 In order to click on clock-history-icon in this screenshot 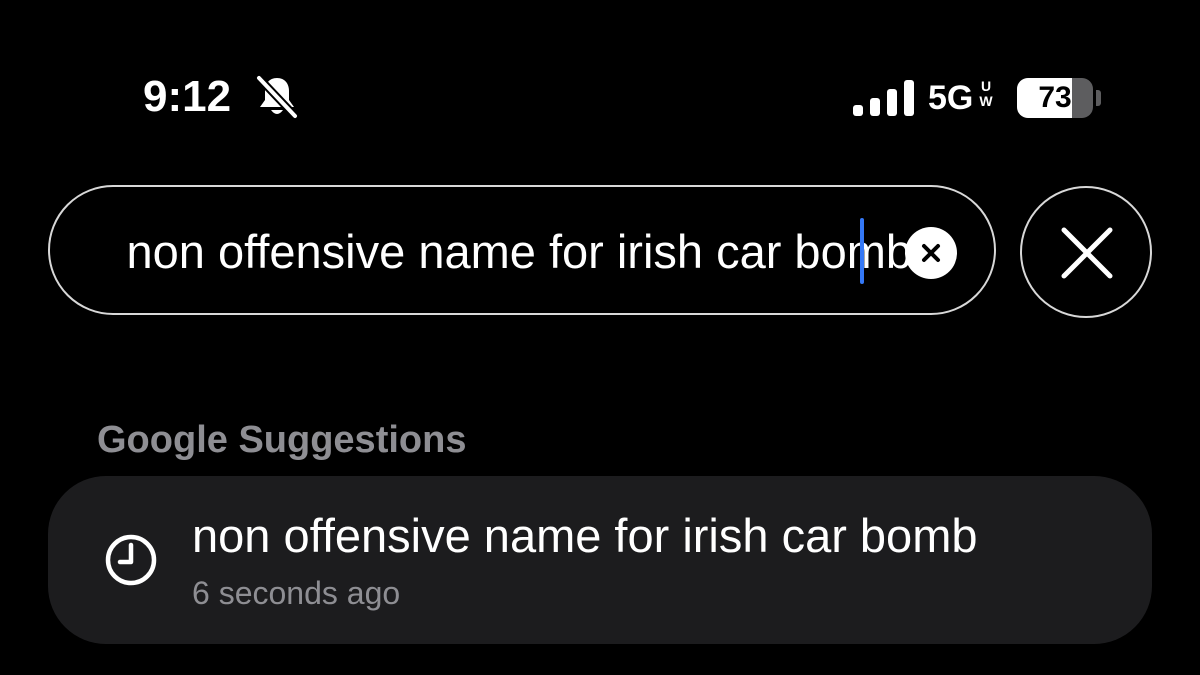, I will do `click(131, 560)`.